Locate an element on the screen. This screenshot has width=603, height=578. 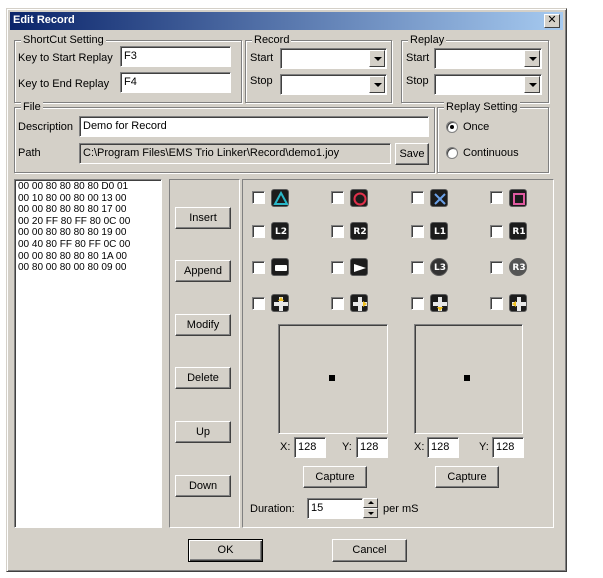
path-label: Path is located at coordinates (29, 153).